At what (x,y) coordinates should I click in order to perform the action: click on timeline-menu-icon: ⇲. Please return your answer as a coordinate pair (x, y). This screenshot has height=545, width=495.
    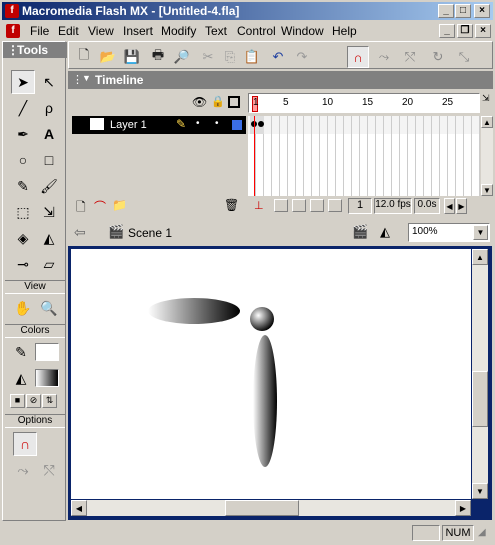
    Looking at the image, I should click on (487, 103).